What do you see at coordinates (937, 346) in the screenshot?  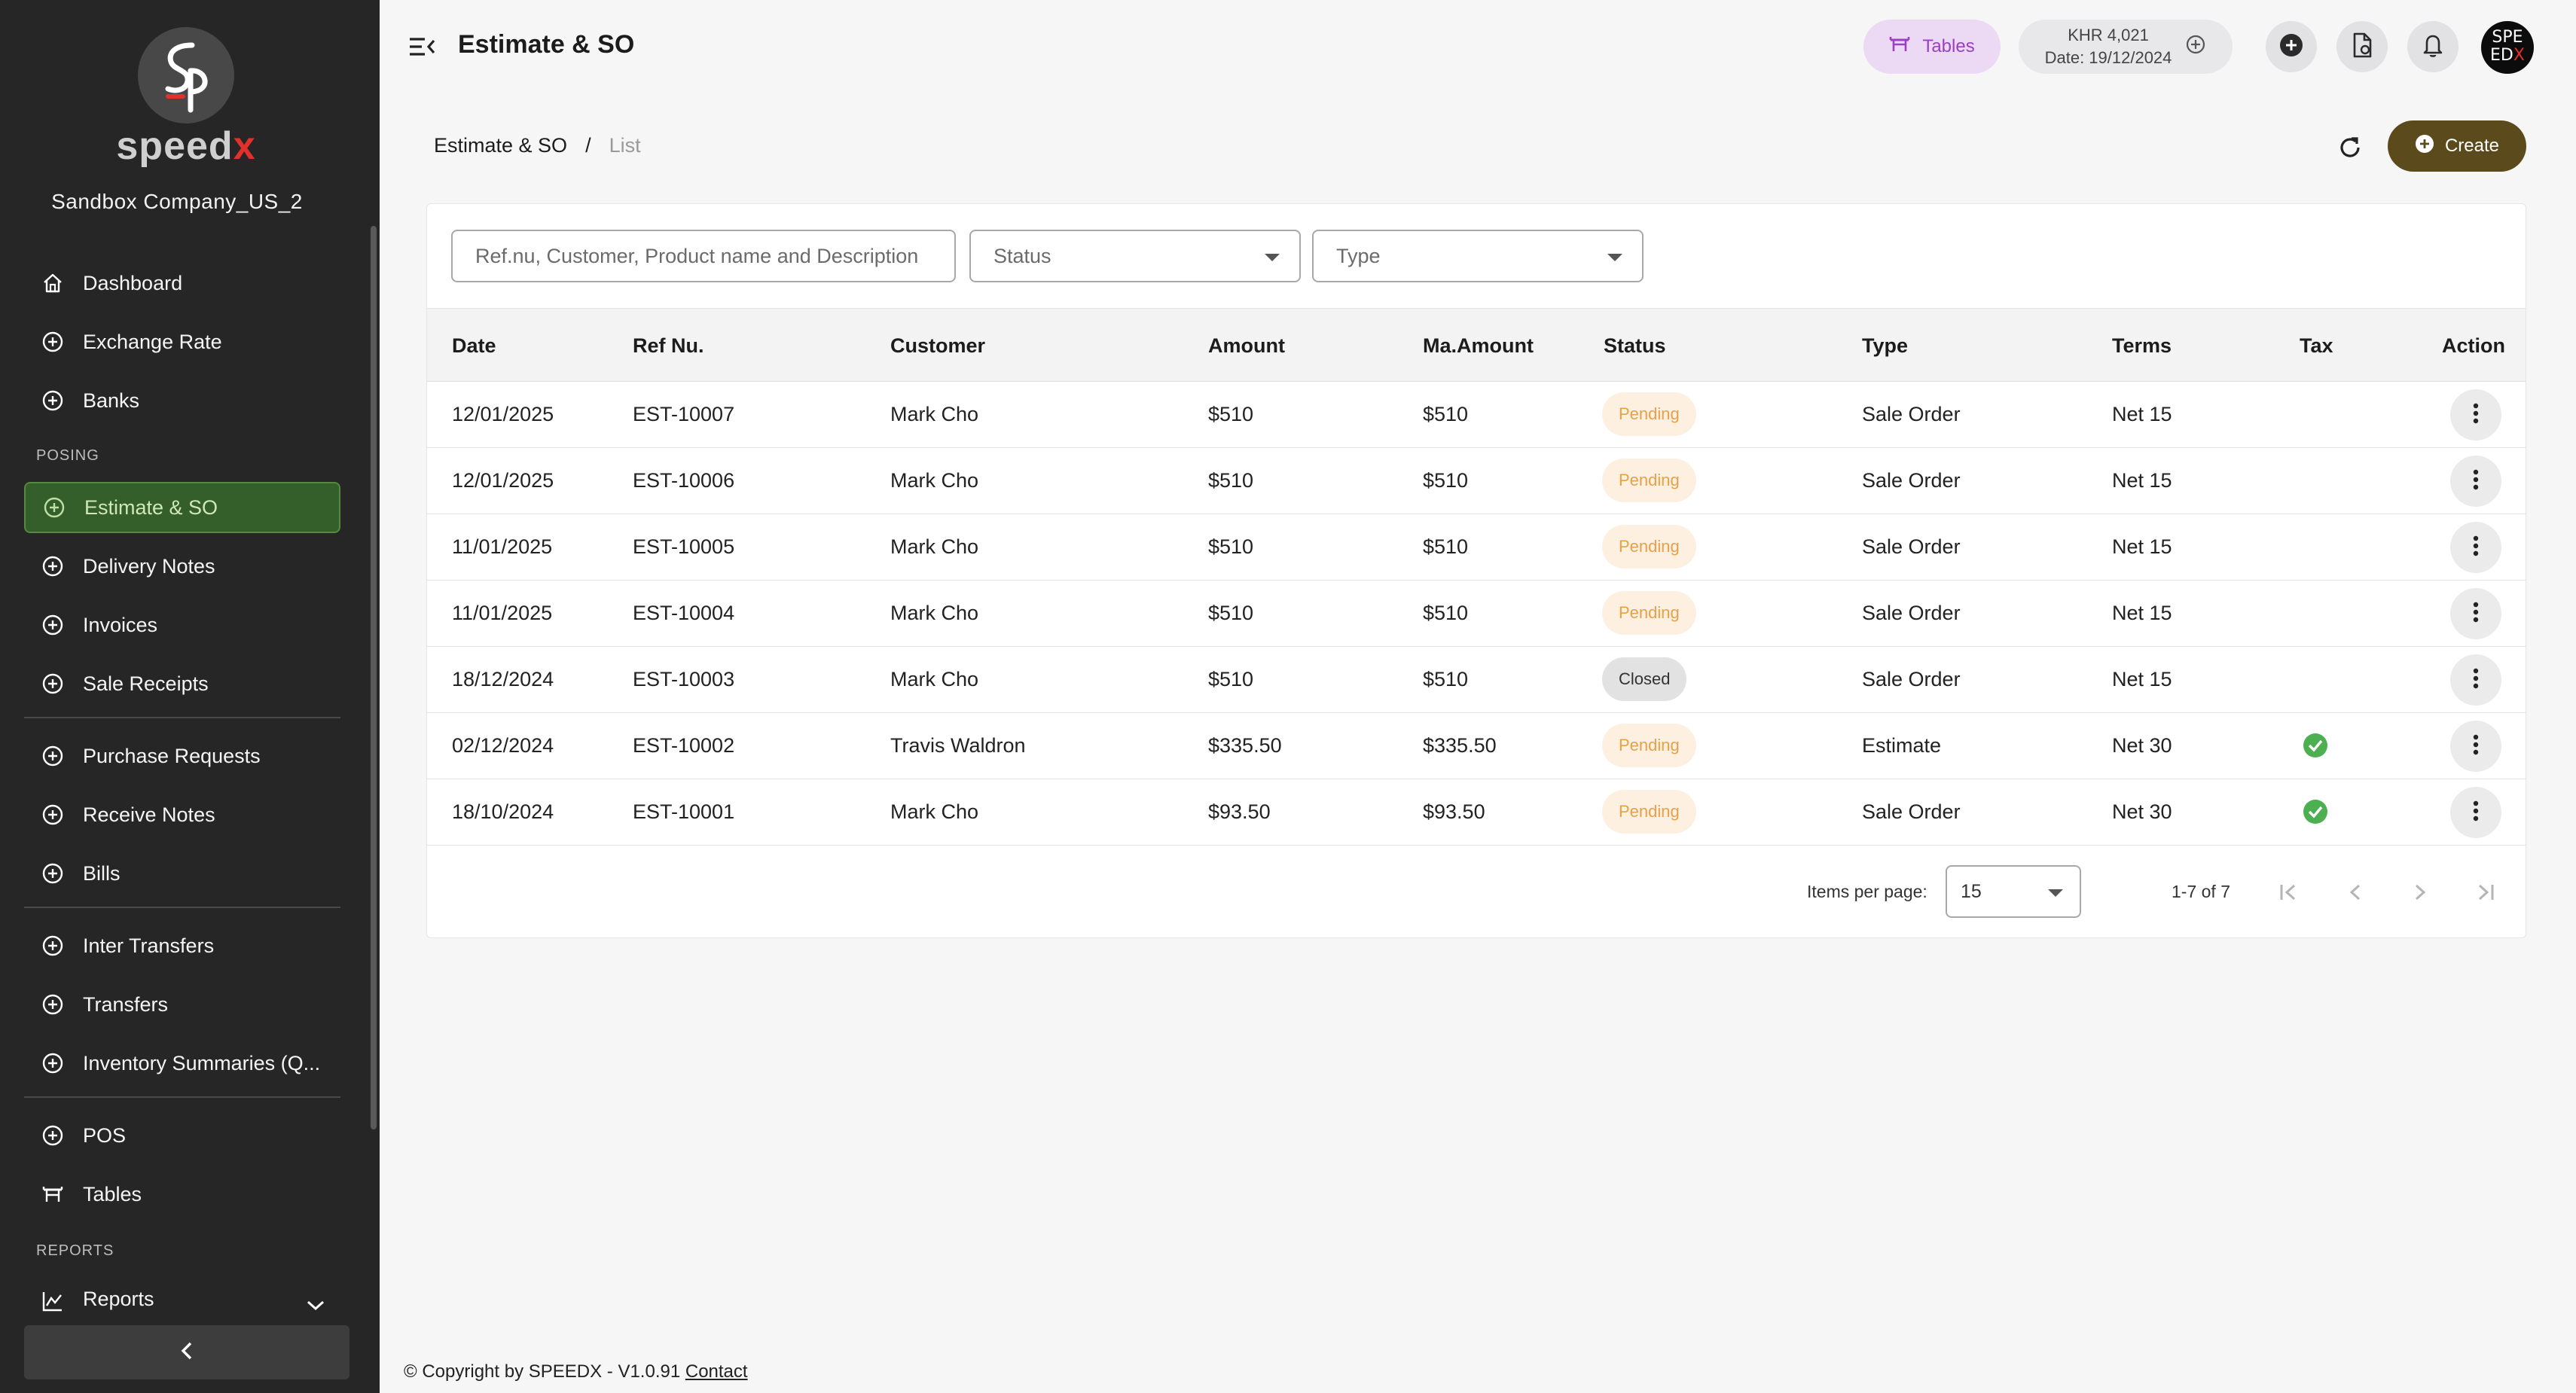 I see `column-header-customer: Customer` at bounding box center [937, 346].